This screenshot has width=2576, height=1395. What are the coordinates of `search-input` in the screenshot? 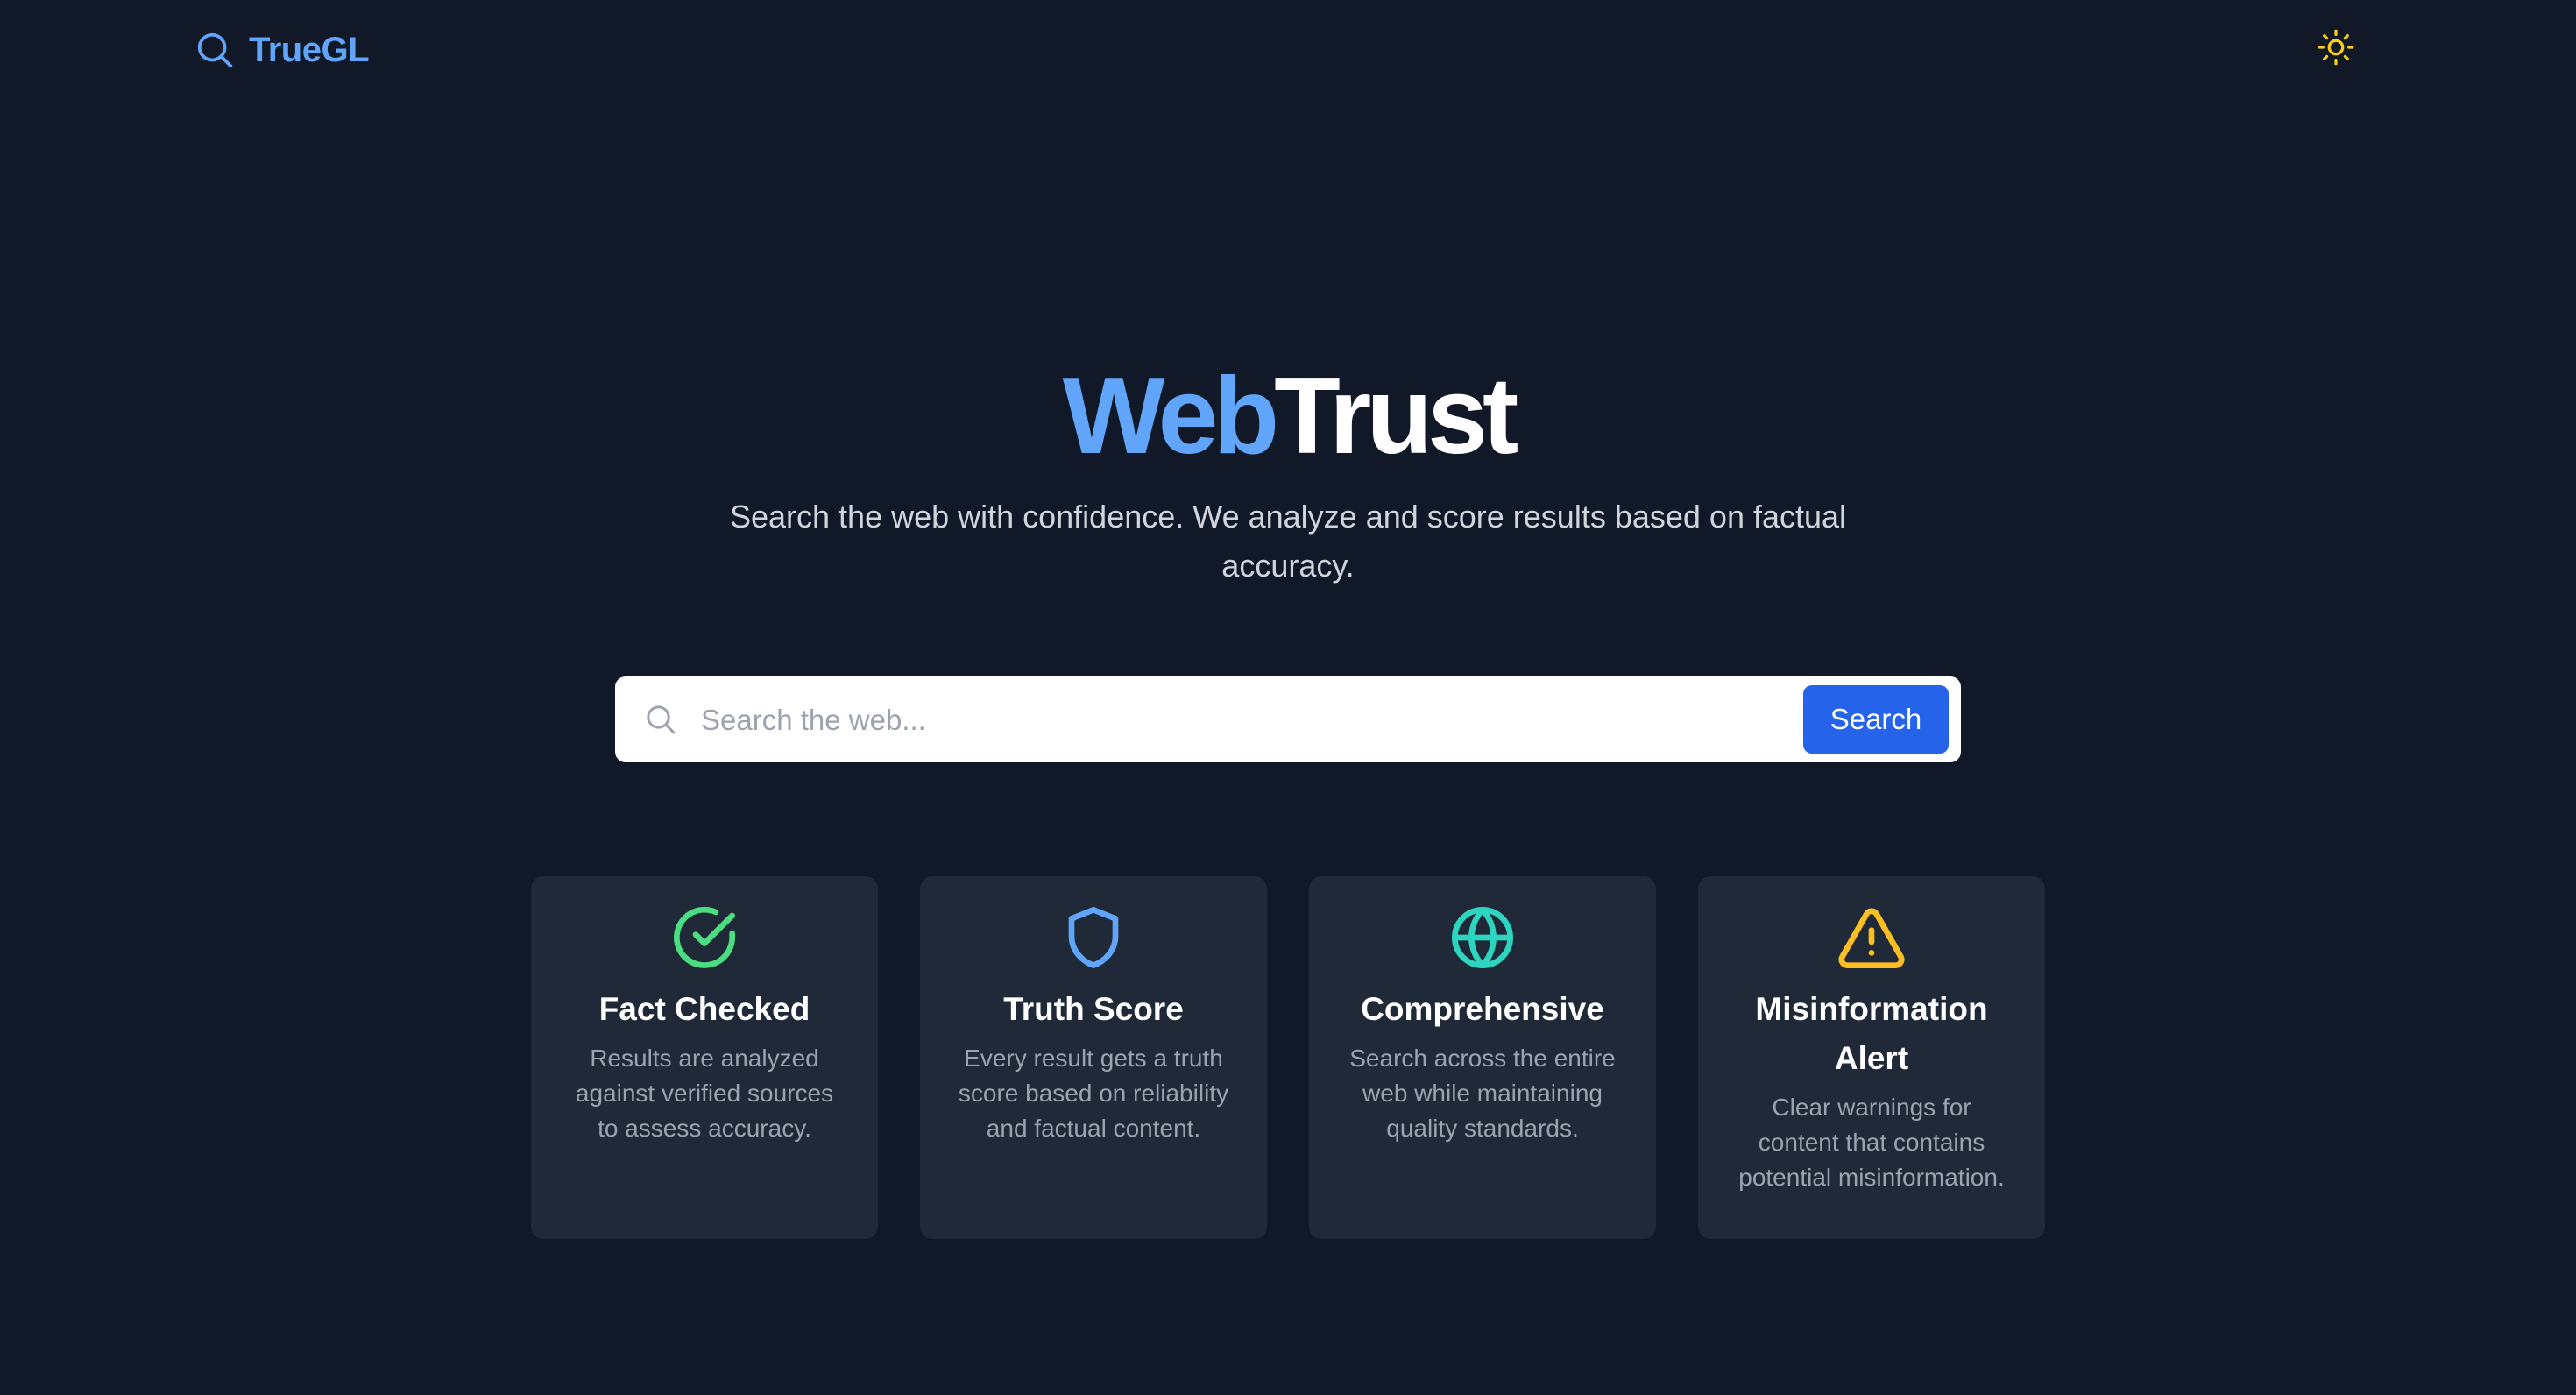 It's located at (1112, 720).